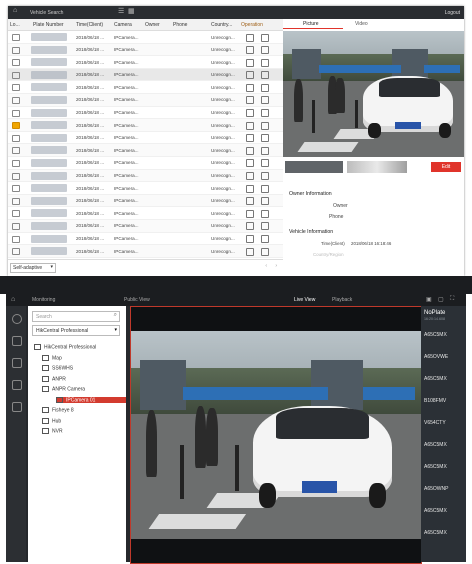 This screenshot has height=564, width=472. Describe the element at coordinates (444, 315) in the screenshot. I see `plate-list-item: NoPlate 16:20:14.608` at that location.